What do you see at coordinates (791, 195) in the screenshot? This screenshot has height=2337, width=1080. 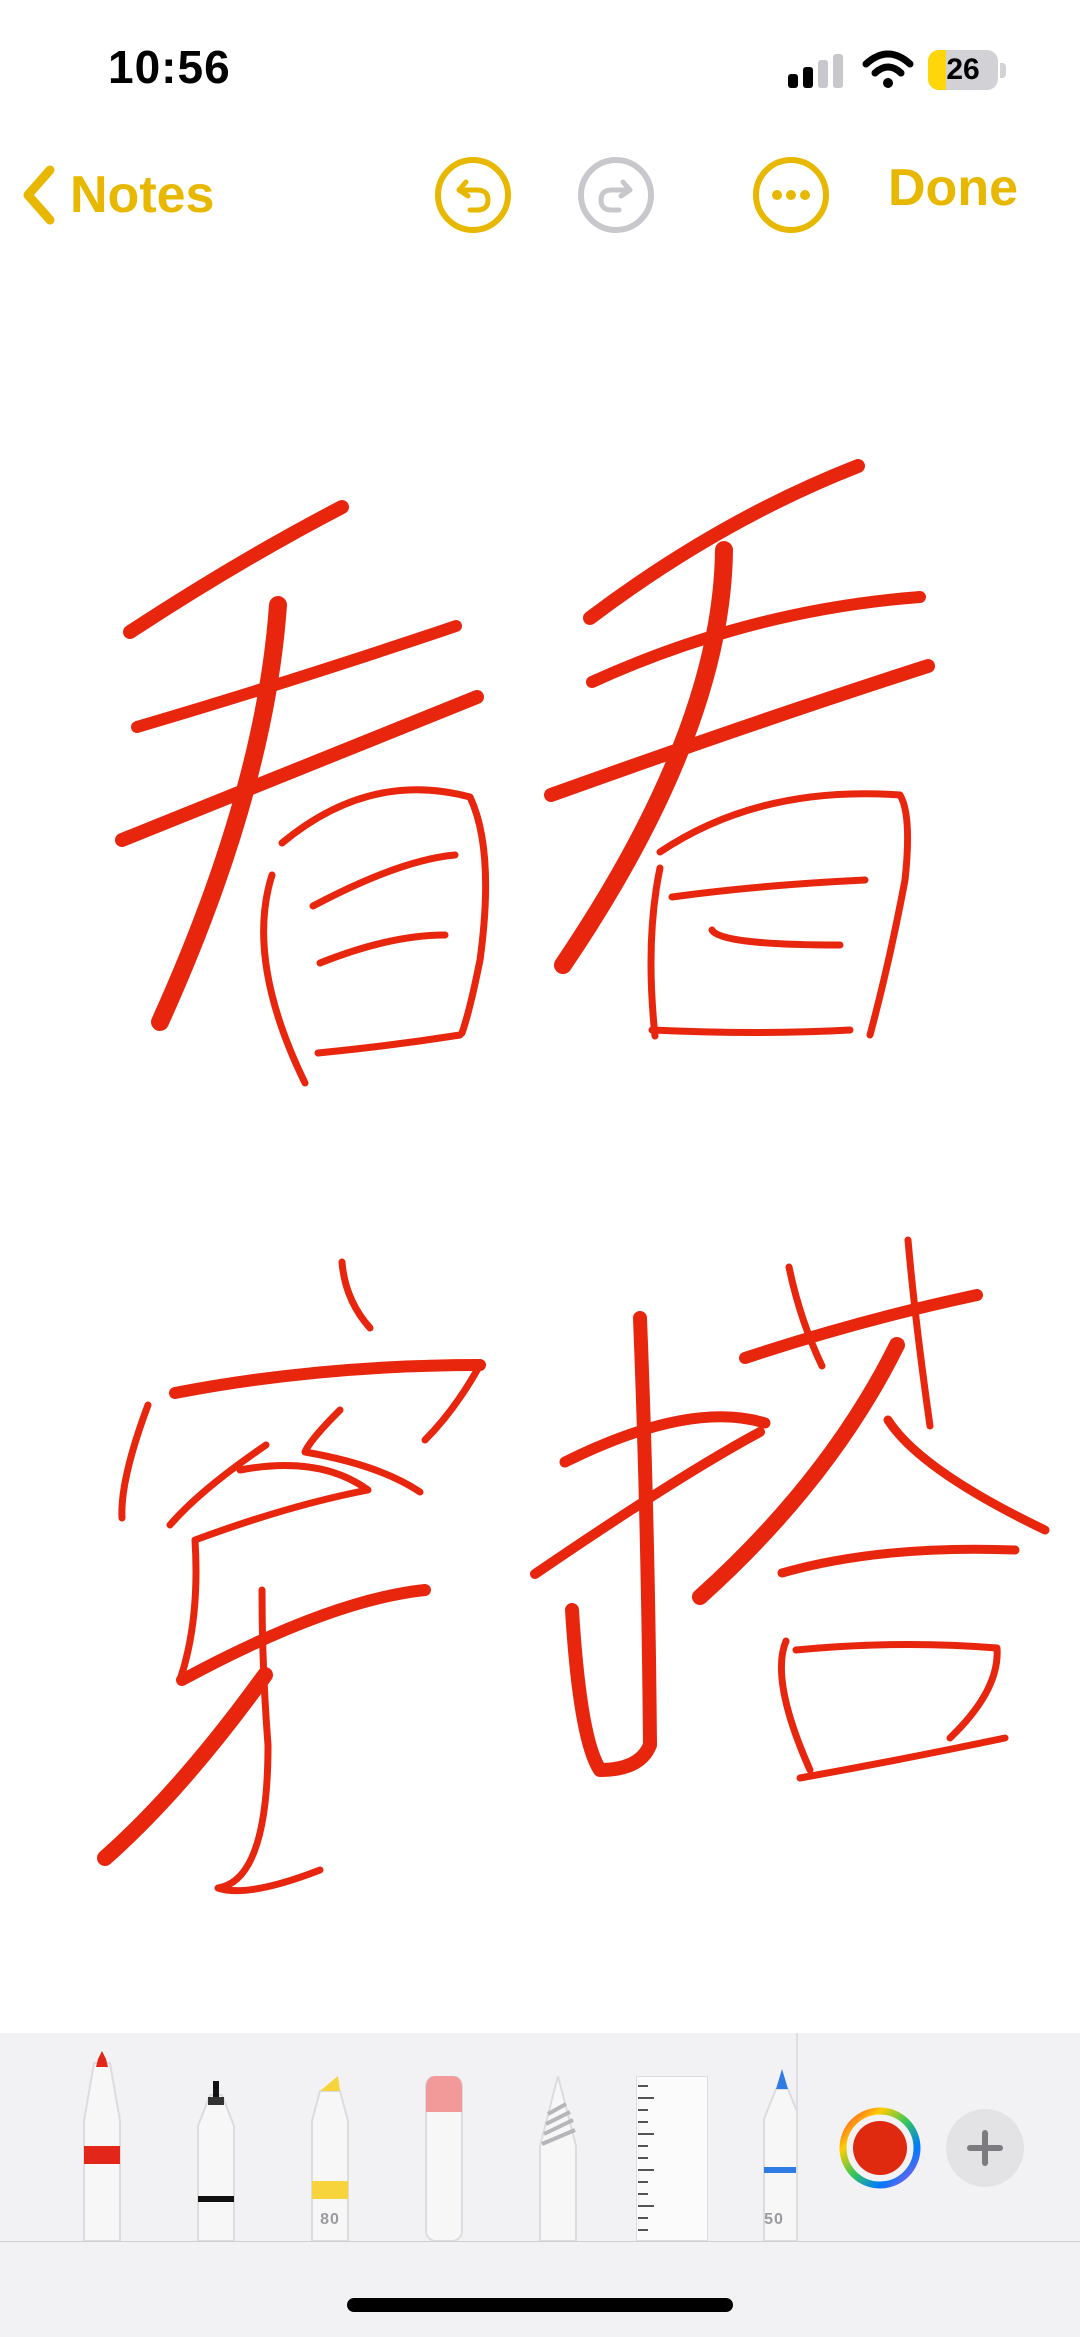 I see `more-options-button` at bounding box center [791, 195].